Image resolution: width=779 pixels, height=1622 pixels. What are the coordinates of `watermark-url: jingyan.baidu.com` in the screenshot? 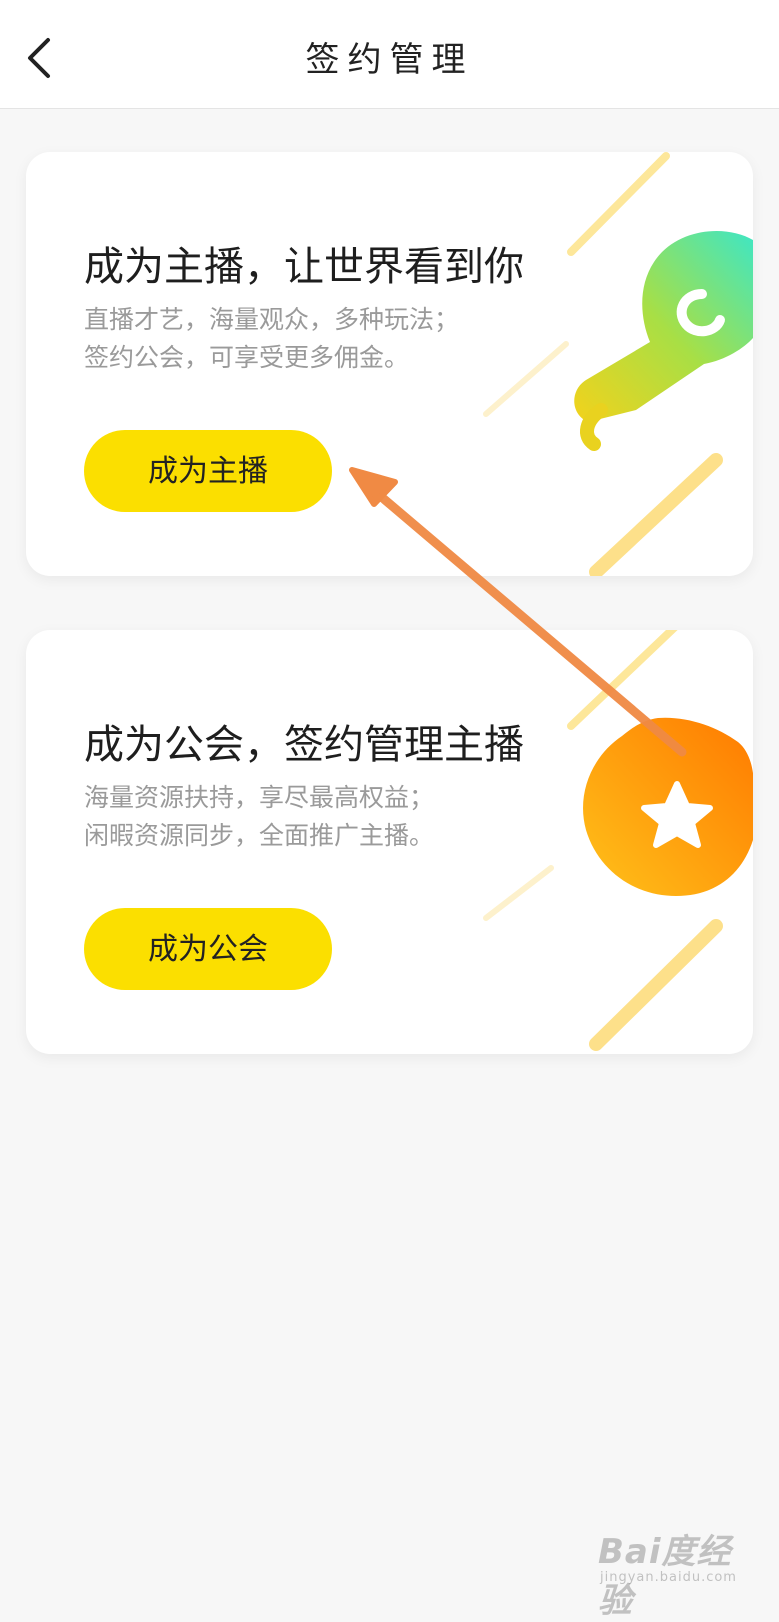 It's located at (668, 1577).